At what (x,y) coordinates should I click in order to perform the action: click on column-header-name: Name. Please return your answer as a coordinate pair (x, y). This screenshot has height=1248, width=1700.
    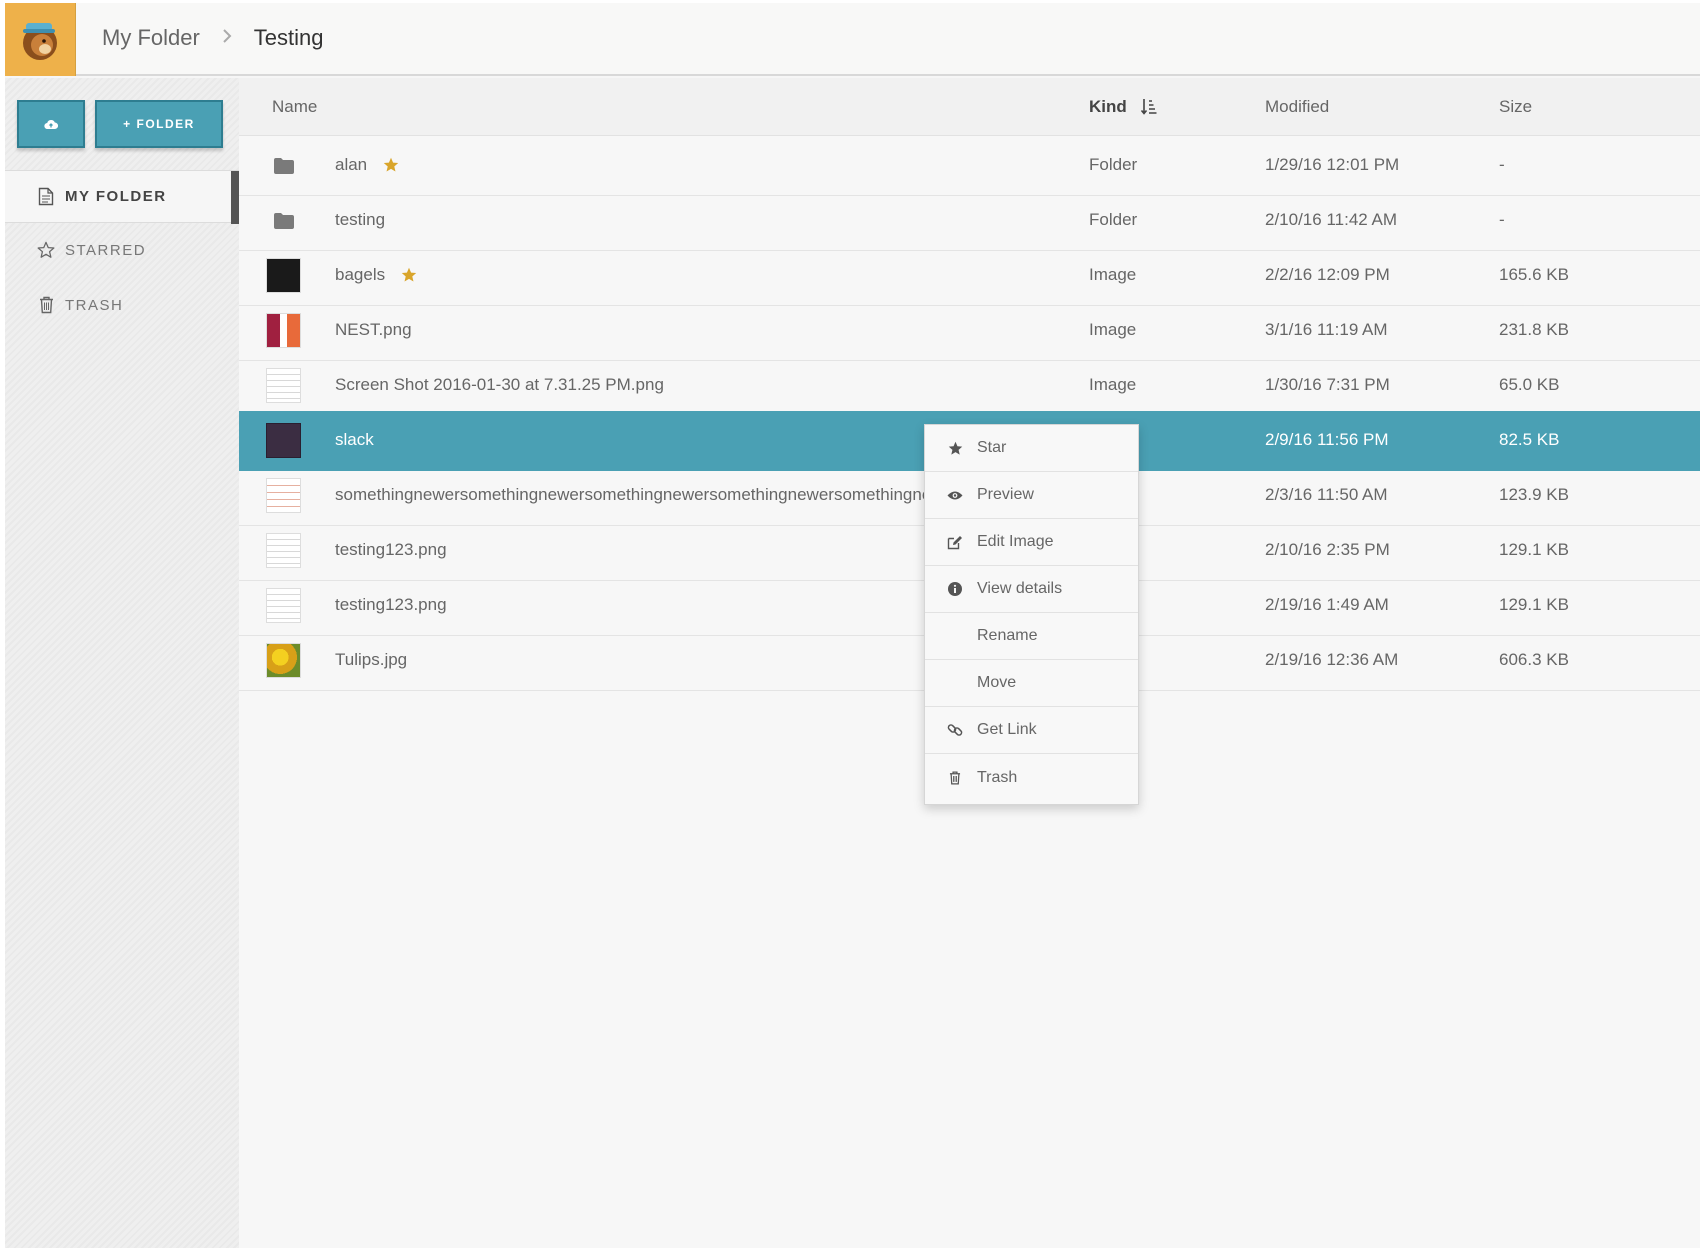
    Looking at the image, I should click on (294, 107).